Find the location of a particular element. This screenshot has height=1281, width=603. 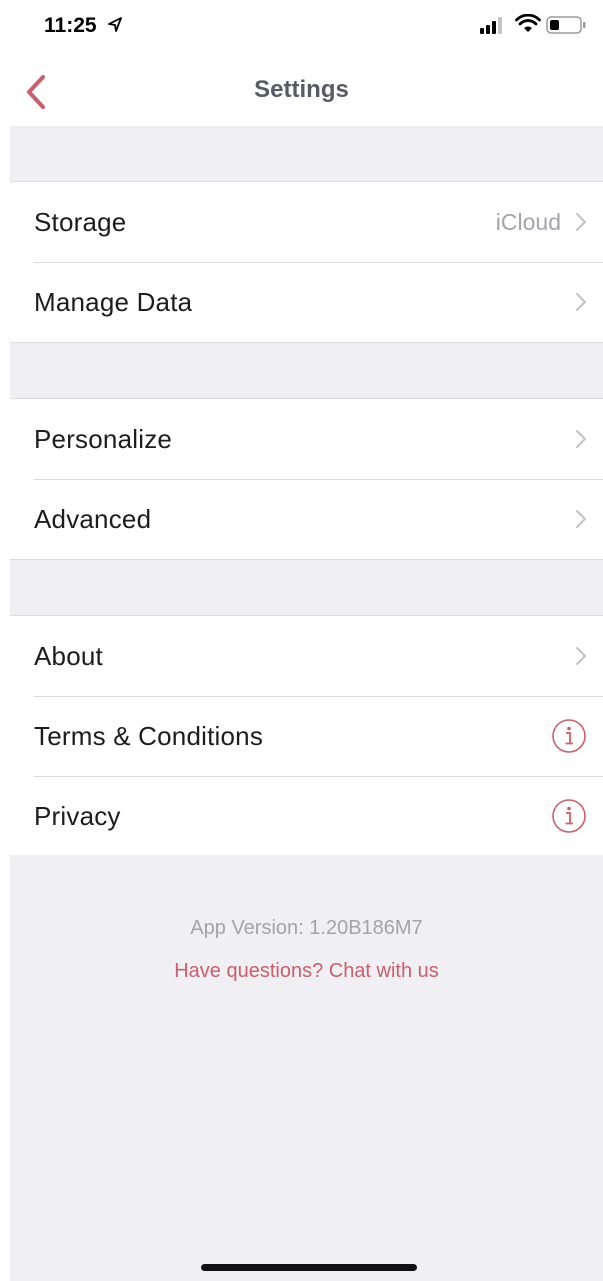

page-title: Settings is located at coordinates (301, 89).